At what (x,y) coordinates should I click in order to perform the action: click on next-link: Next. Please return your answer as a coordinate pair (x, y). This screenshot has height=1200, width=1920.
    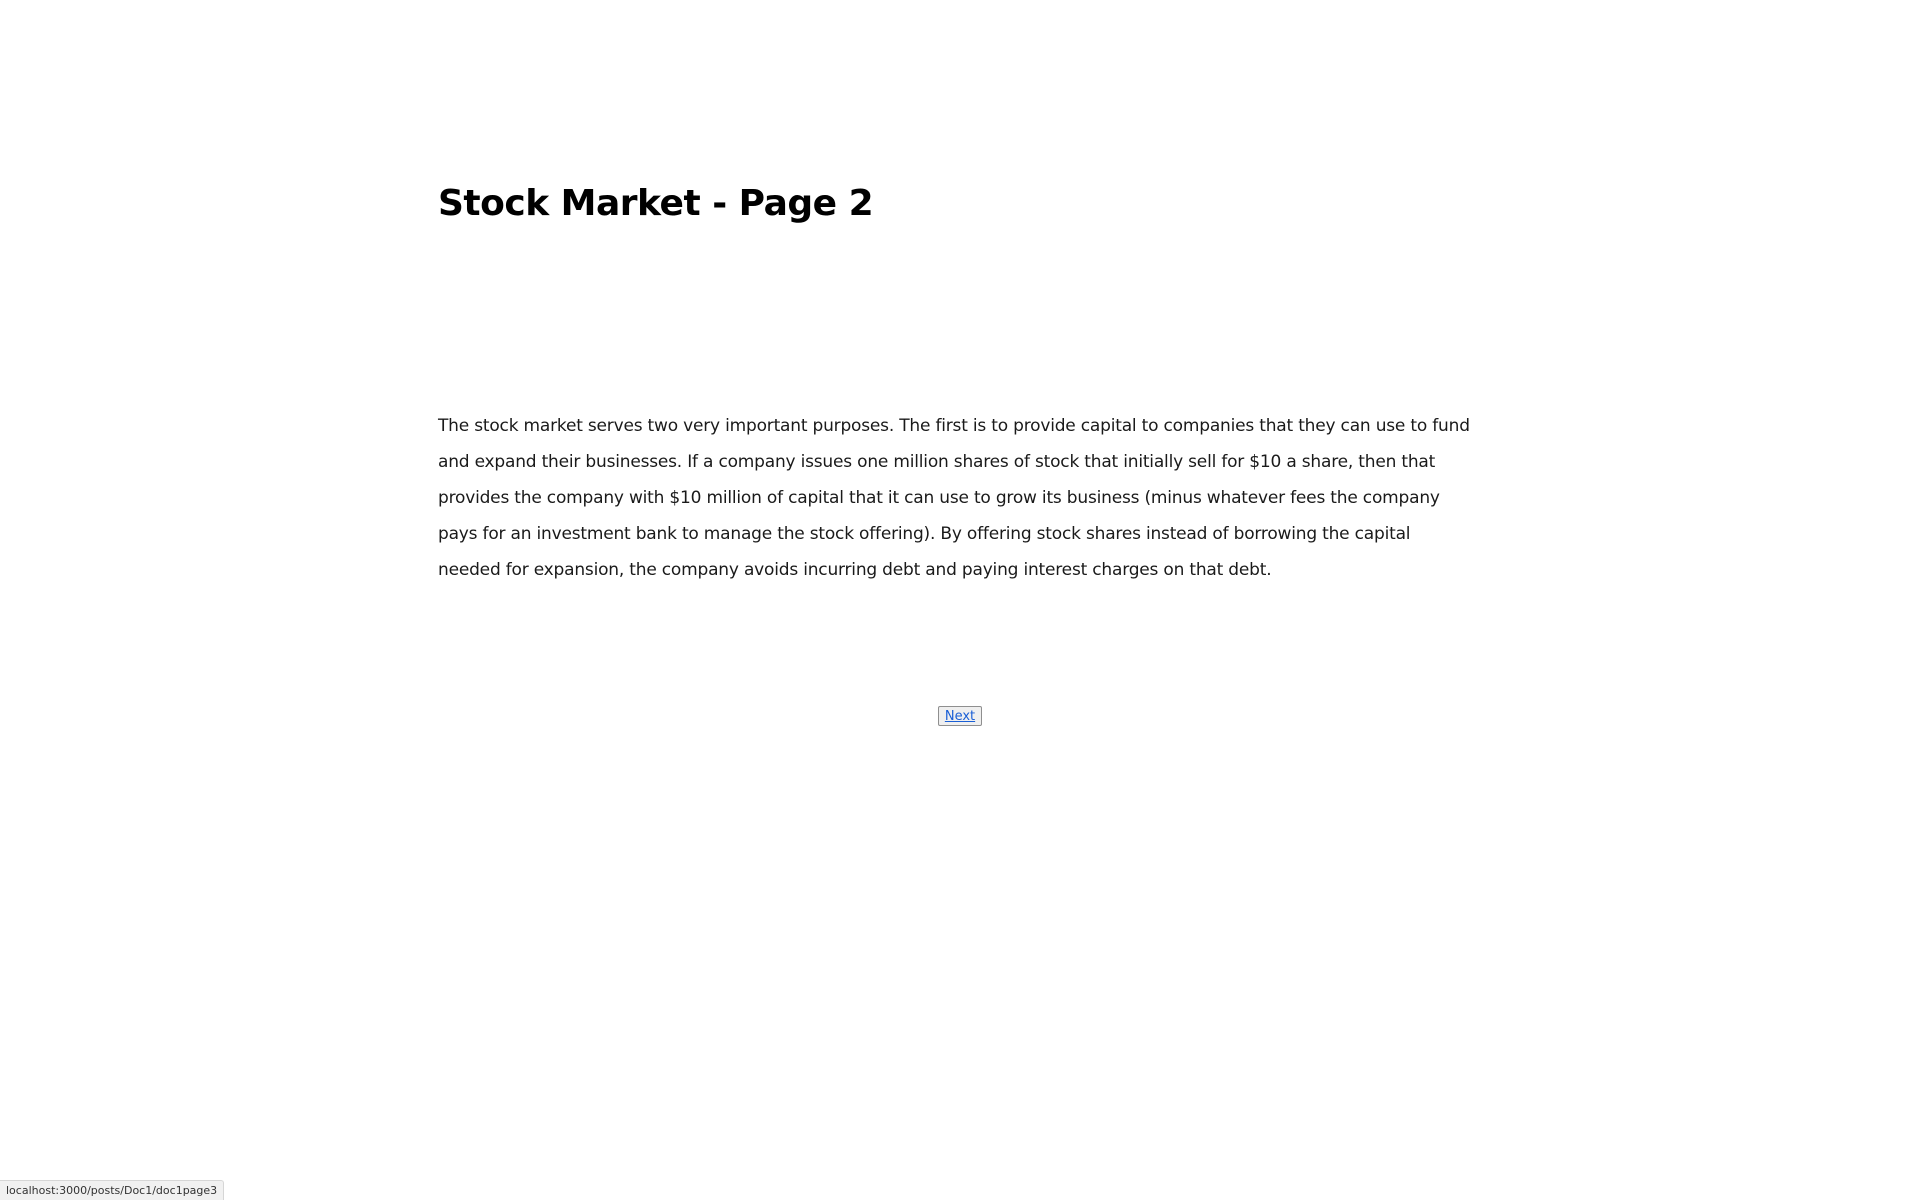
    Looking at the image, I should click on (960, 716).